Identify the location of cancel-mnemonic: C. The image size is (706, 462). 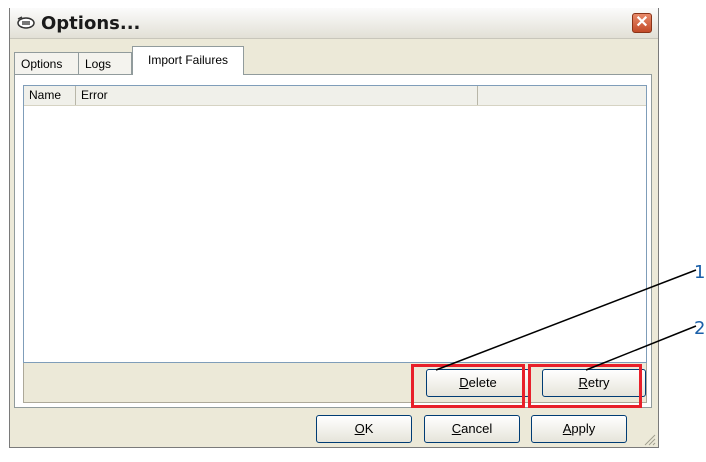
(456, 428).